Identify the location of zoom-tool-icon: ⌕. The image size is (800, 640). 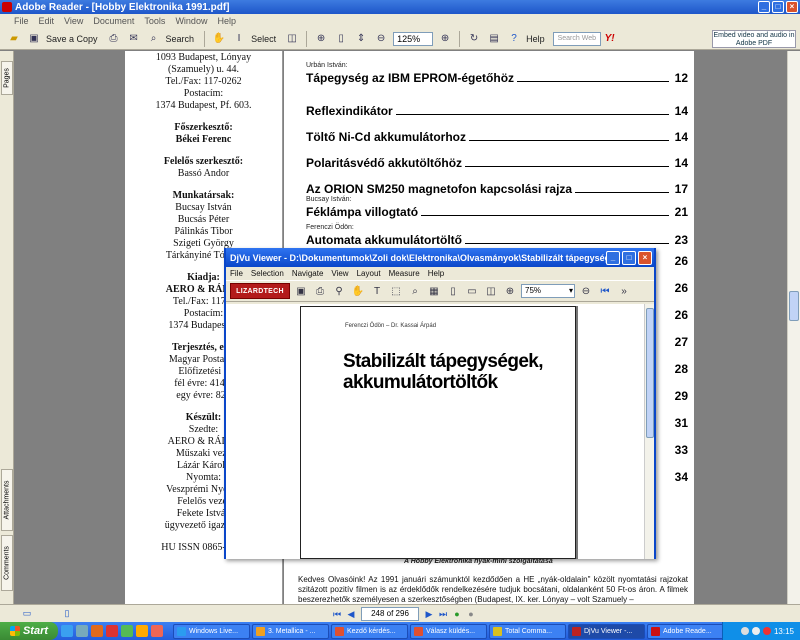
(415, 291).